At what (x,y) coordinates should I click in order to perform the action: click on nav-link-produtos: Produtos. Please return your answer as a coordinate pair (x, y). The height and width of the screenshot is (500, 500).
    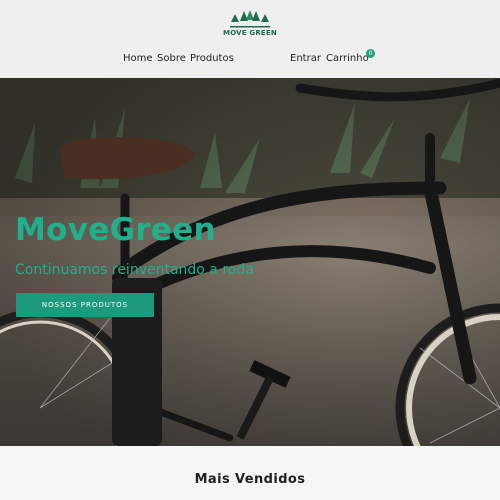
    Looking at the image, I should click on (212, 58).